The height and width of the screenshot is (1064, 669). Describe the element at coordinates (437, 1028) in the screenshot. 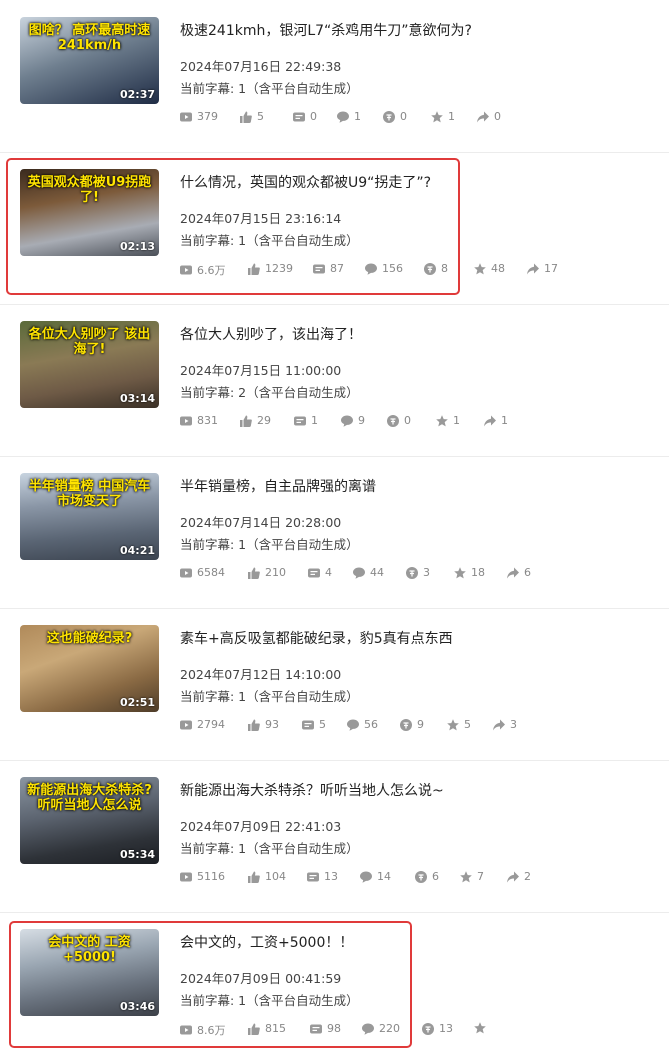

I see `stat-coin: 13` at that location.